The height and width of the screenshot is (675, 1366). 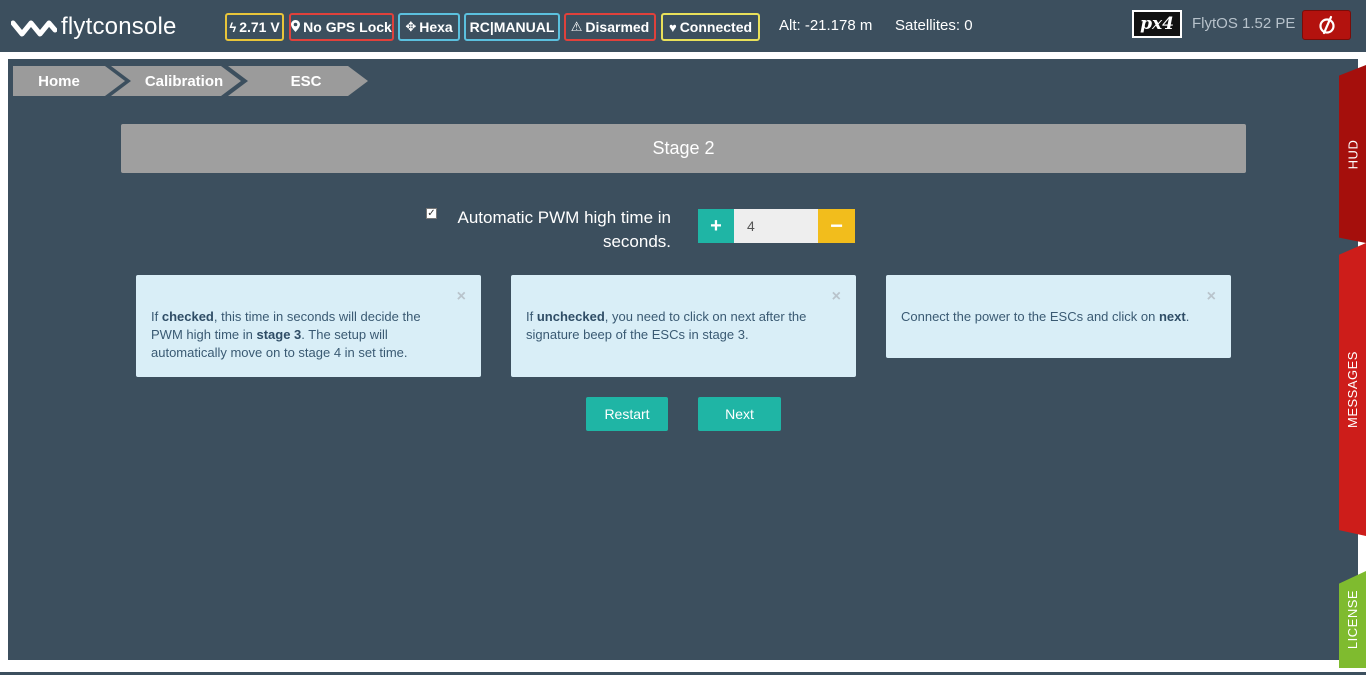 What do you see at coordinates (739, 414) in the screenshot?
I see `next-button: Next` at bounding box center [739, 414].